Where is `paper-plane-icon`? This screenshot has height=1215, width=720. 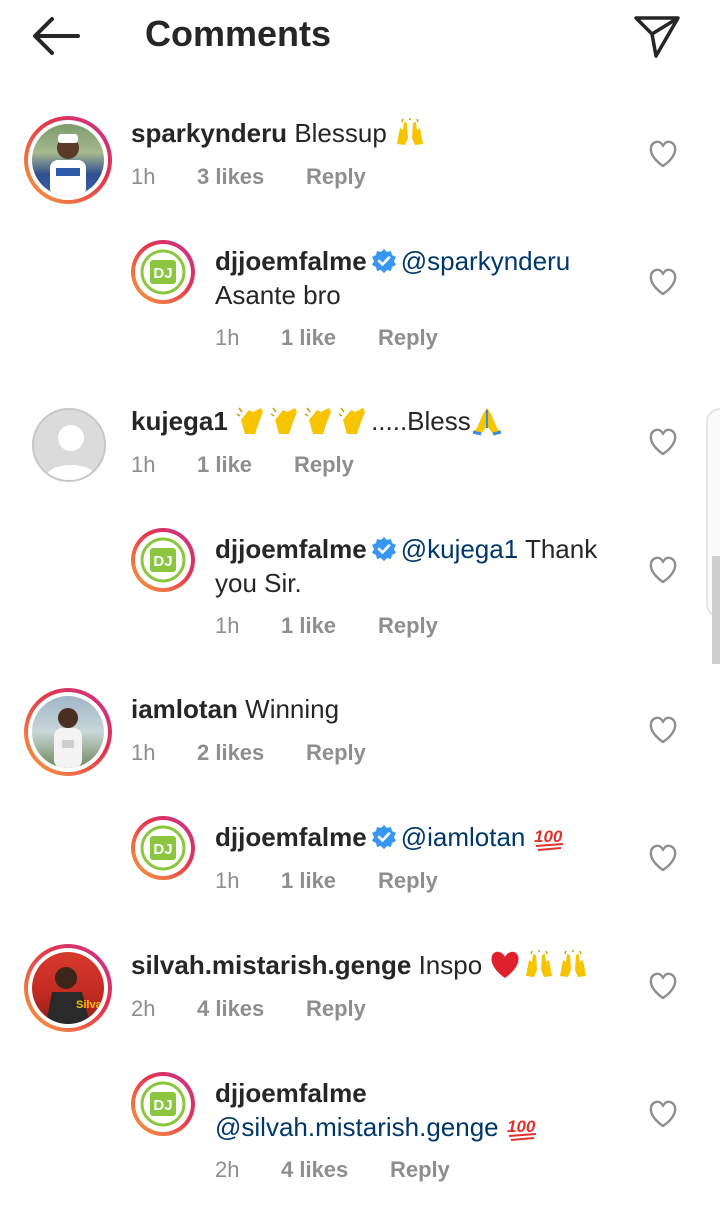 paper-plane-icon is located at coordinates (657, 37).